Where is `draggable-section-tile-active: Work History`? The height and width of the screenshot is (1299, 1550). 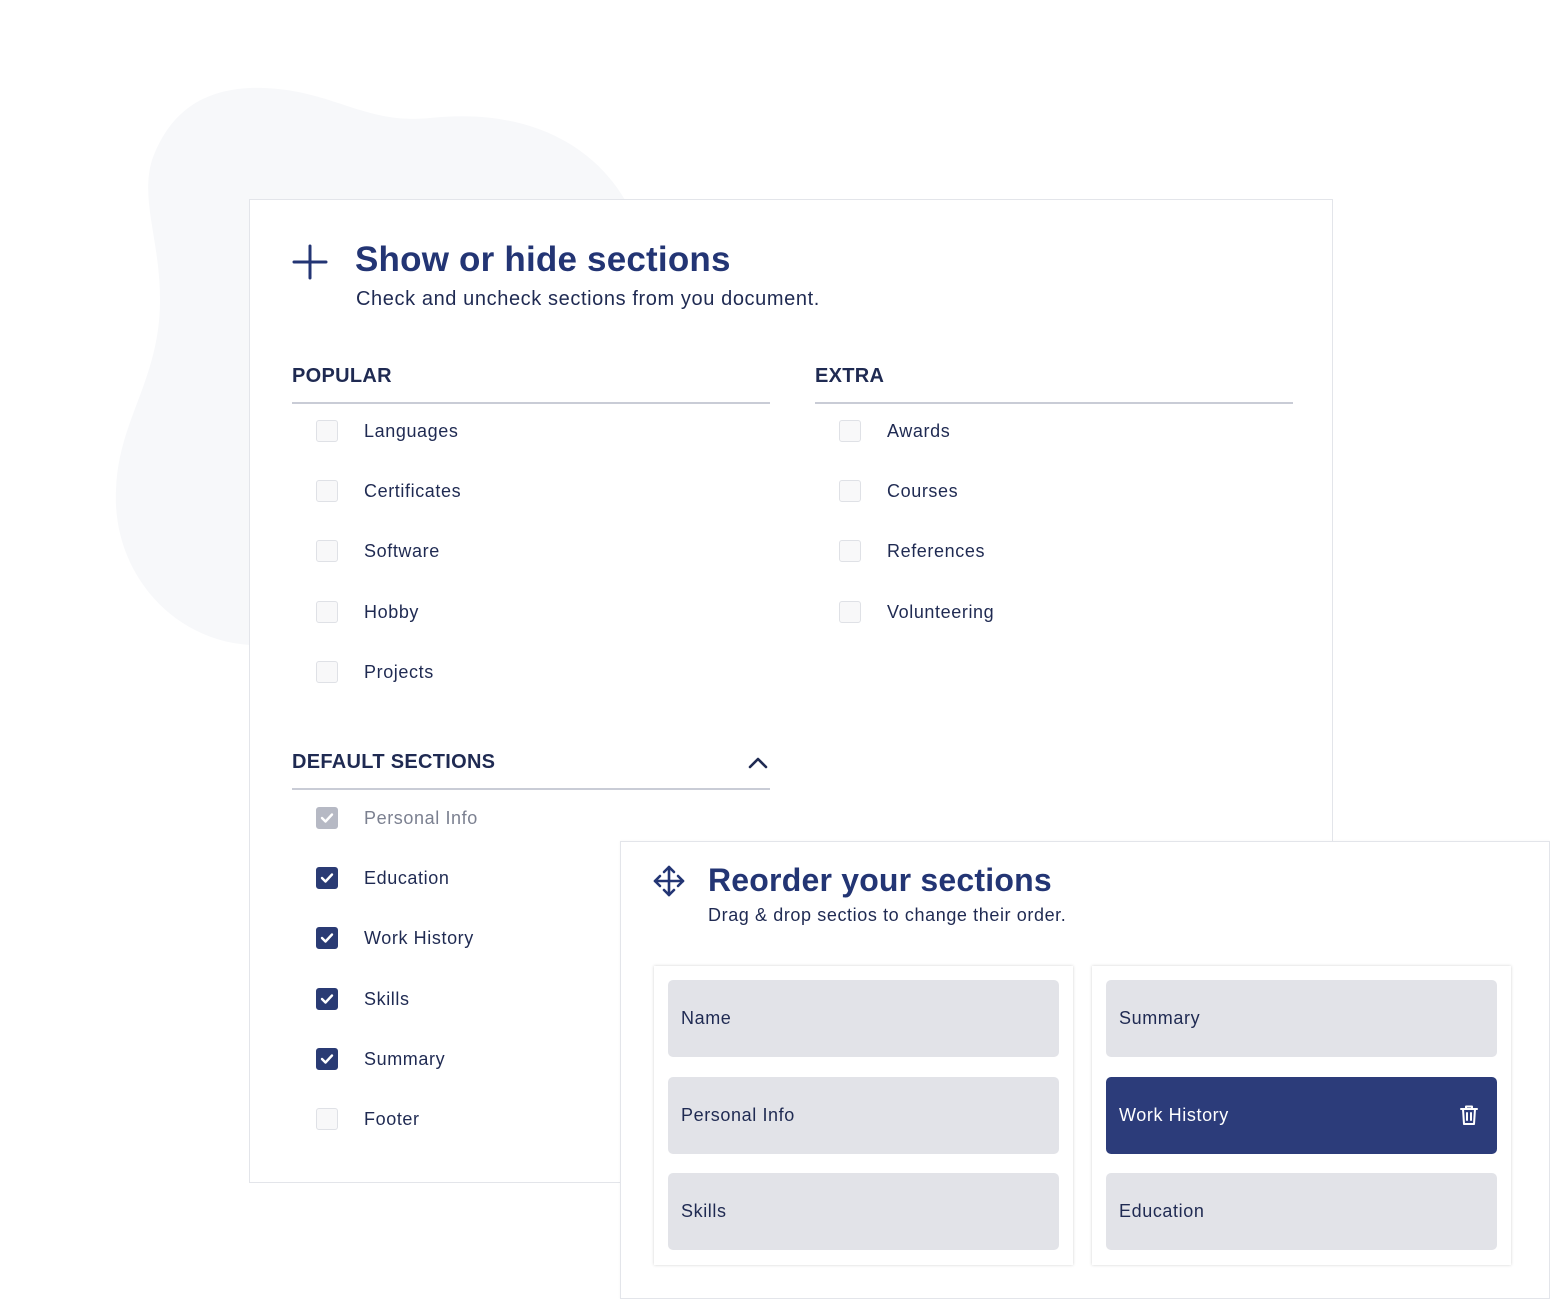
draggable-section-tile-active: Work History is located at coordinates (1301, 1115).